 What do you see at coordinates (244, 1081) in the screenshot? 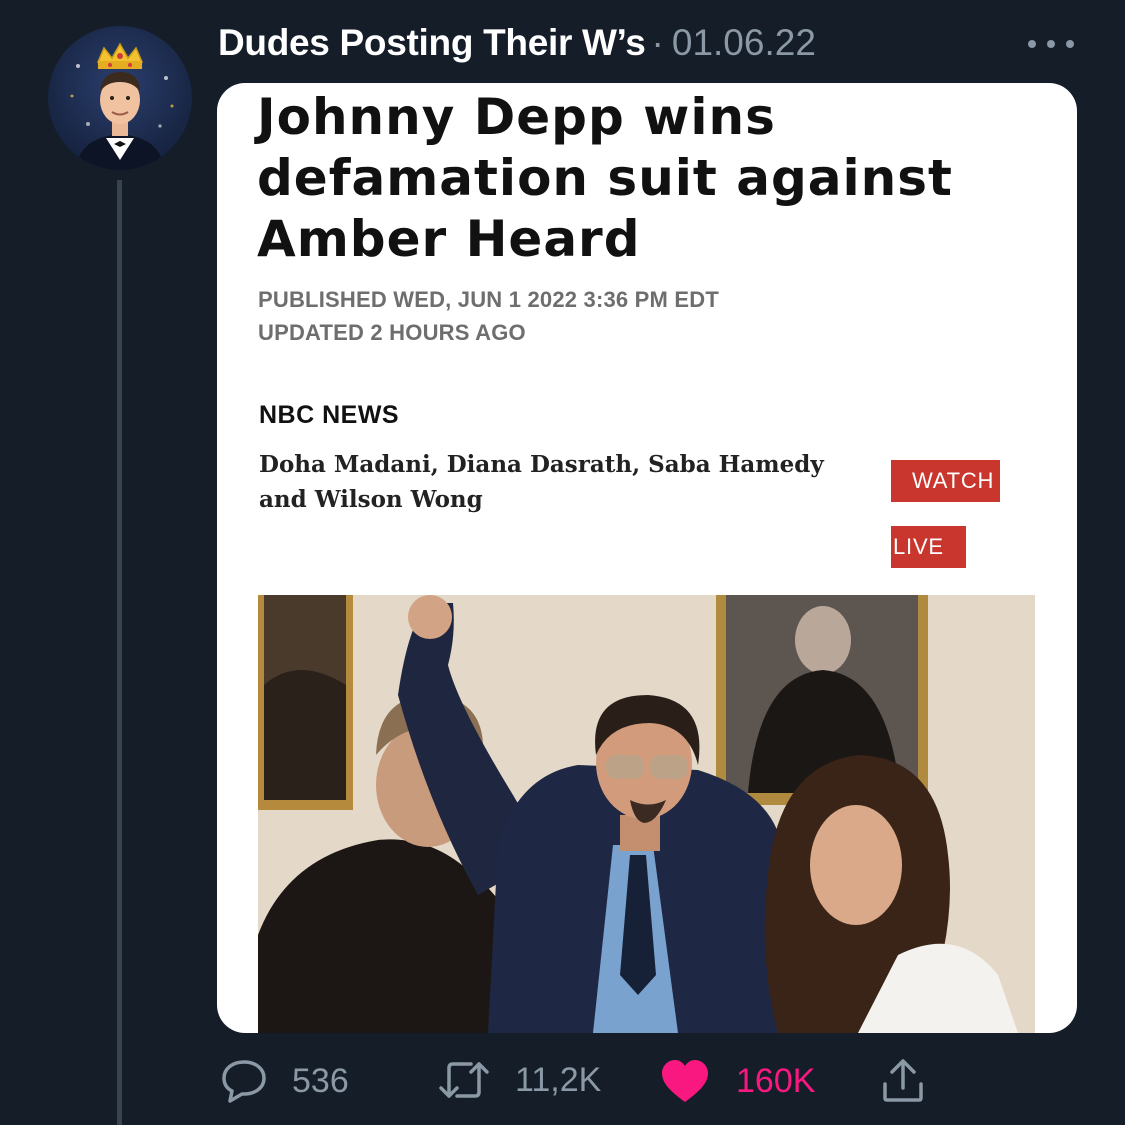
I see `reply-icon` at bounding box center [244, 1081].